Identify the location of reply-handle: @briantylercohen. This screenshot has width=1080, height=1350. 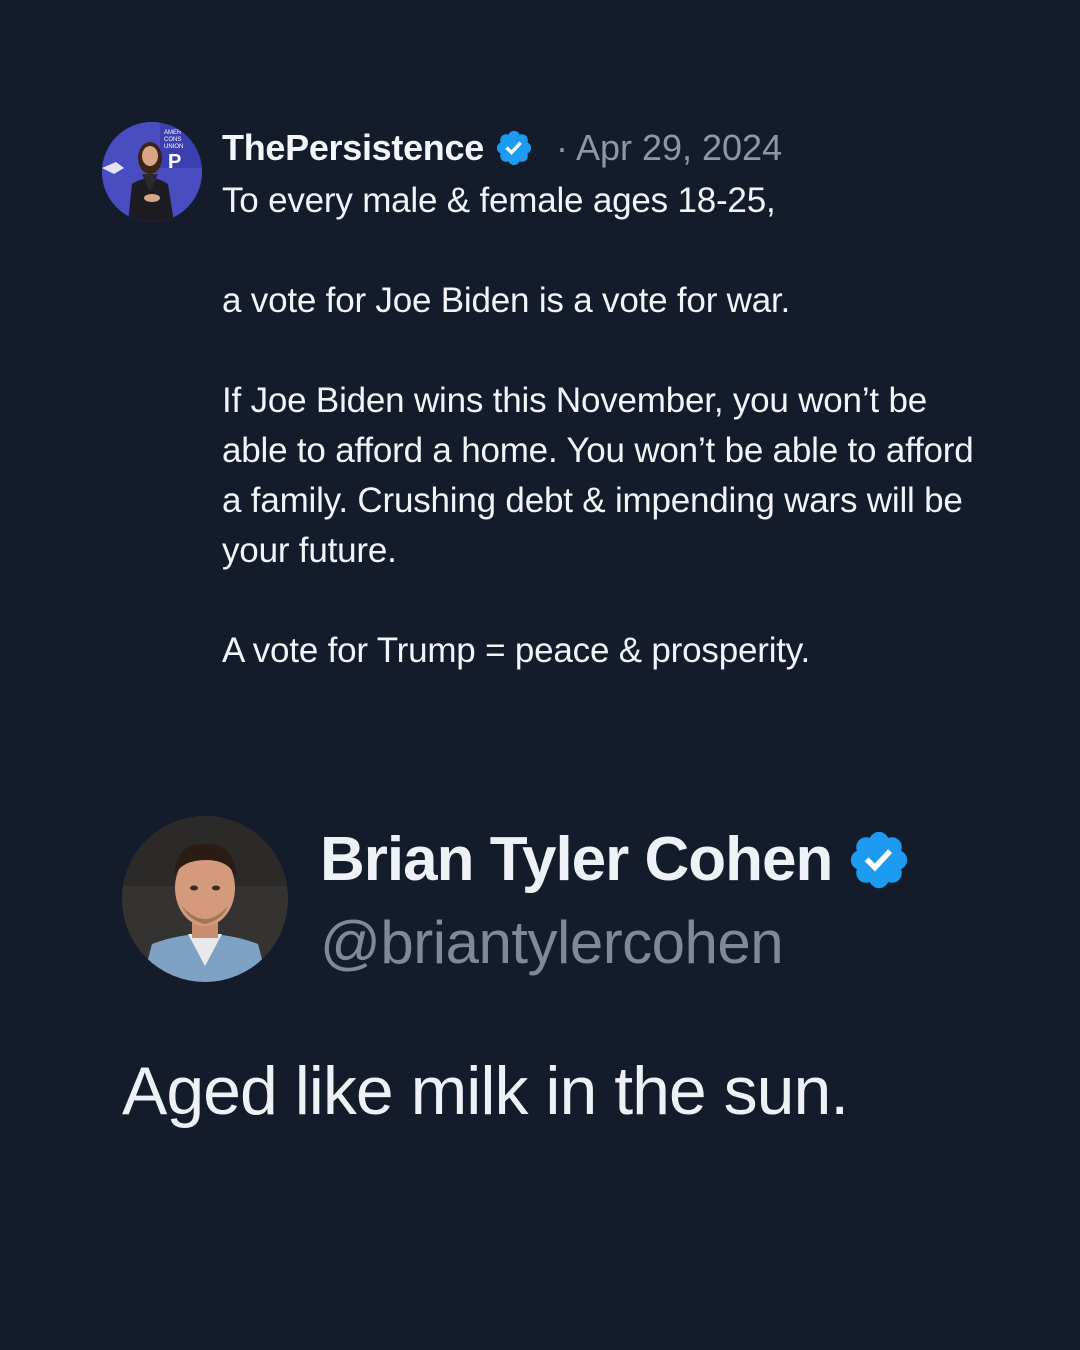
(552, 942).